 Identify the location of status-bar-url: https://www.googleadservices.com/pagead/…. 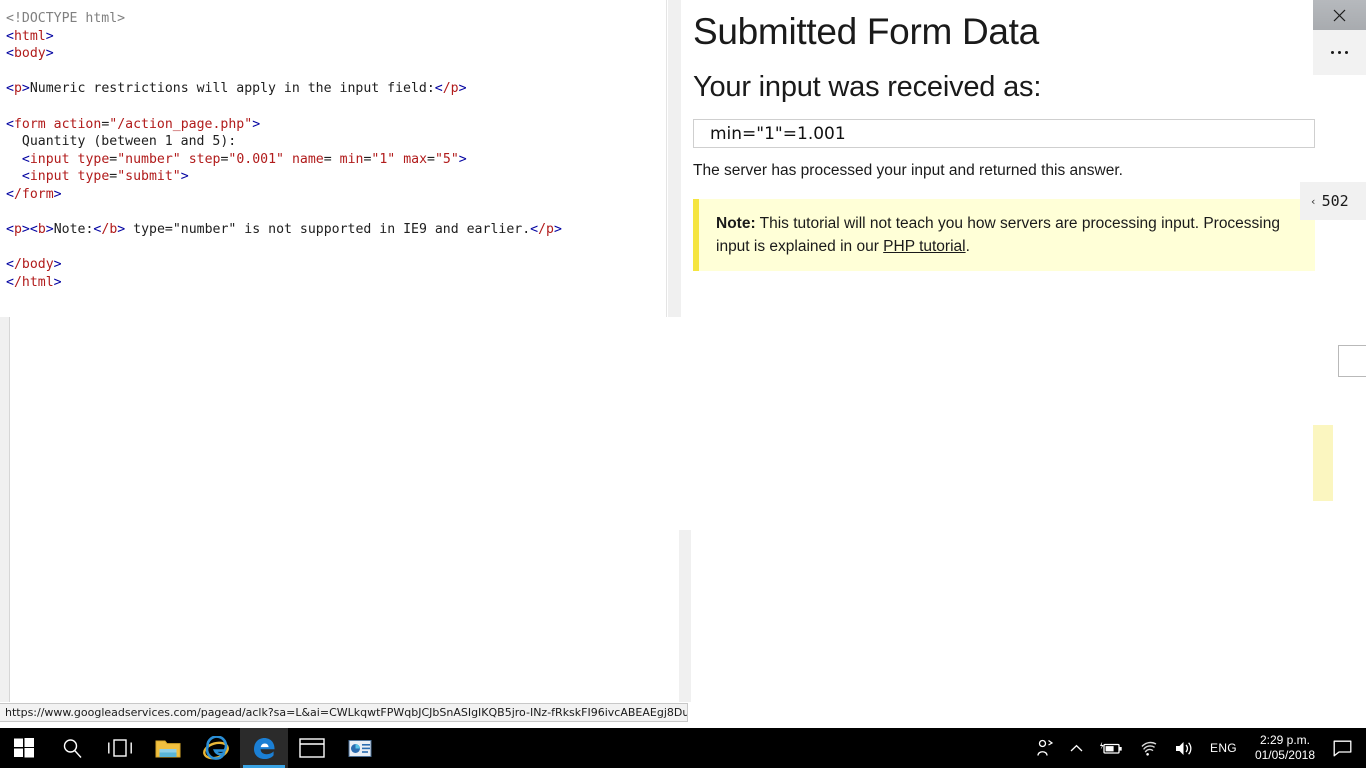
(344, 712).